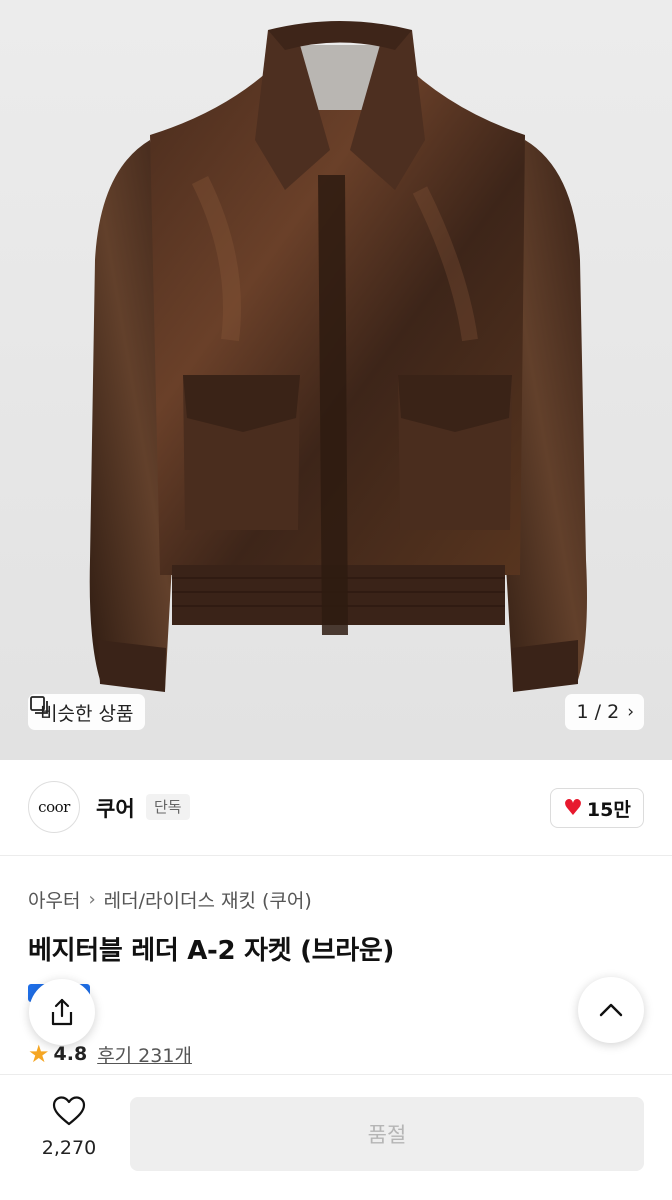  Describe the element at coordinates (168, 807) in the screenshot. I see `exclusive-badge: 단독` at that location.